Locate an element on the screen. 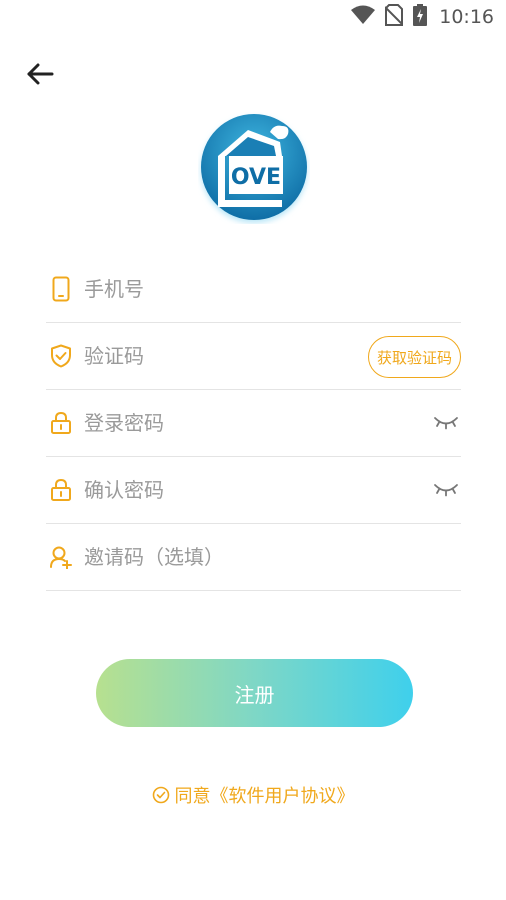 This screenshot has height=900, width=506. arrow-left-icon is located at coordinates (40, 74).